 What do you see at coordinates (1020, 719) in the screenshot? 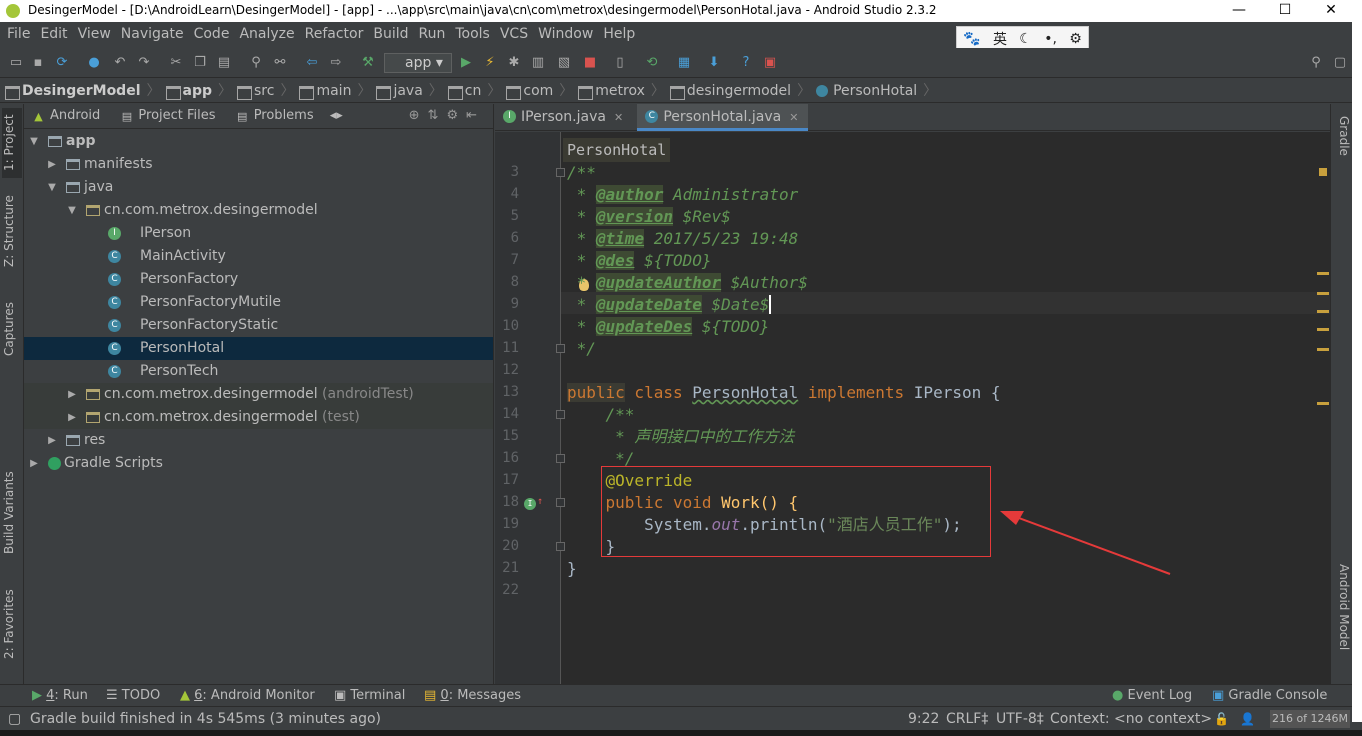
I see `file-encoding: UTF-8‡` at bounding box center [1020, 719].